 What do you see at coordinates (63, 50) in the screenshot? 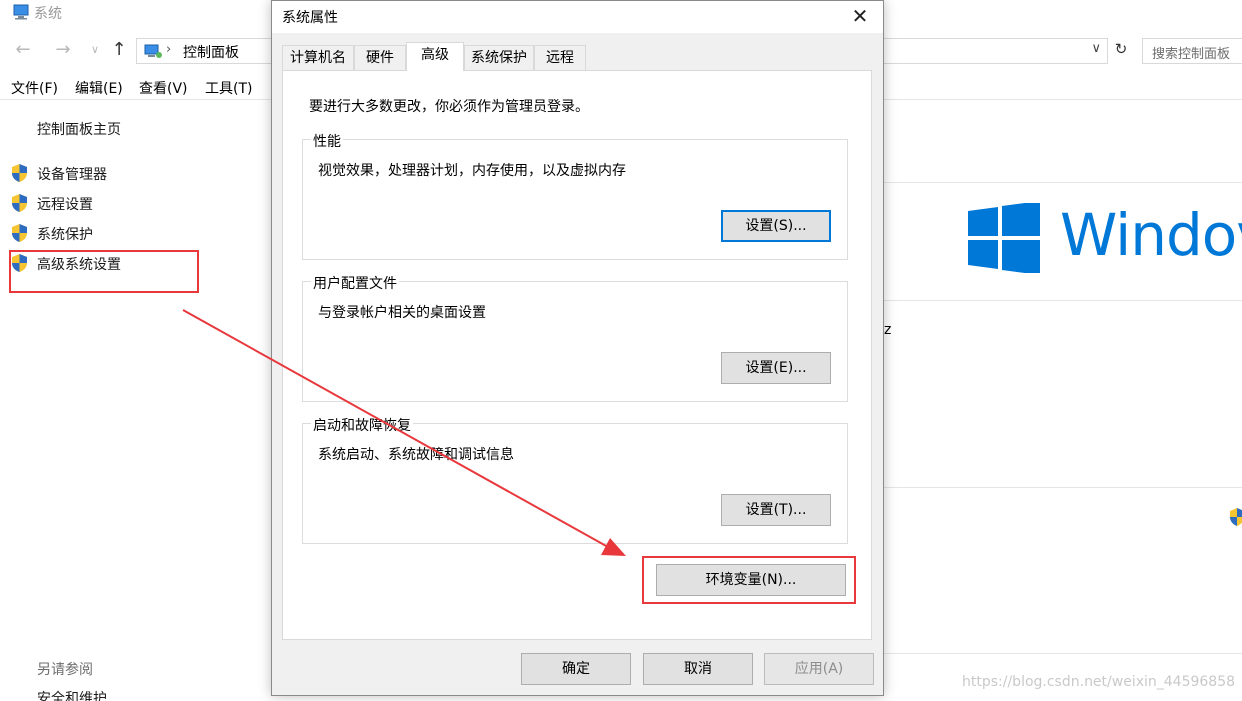
I see `forward-arrow-icon: →` at bounding box center [63, 50].